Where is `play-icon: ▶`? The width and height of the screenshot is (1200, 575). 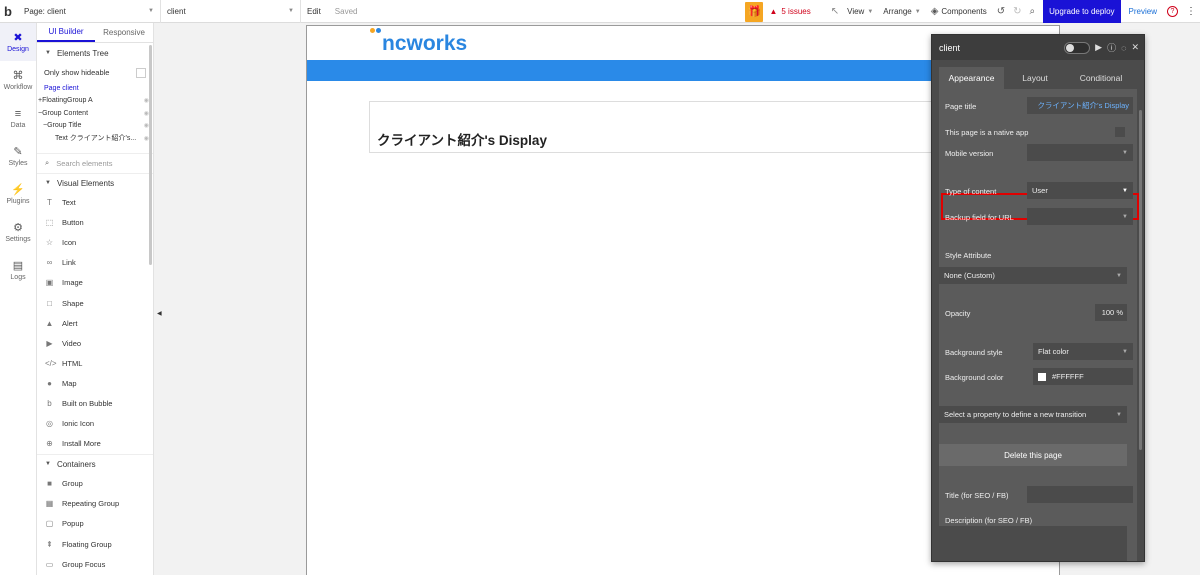 play-icon: ▶ is located at coordinates (1098, 47).